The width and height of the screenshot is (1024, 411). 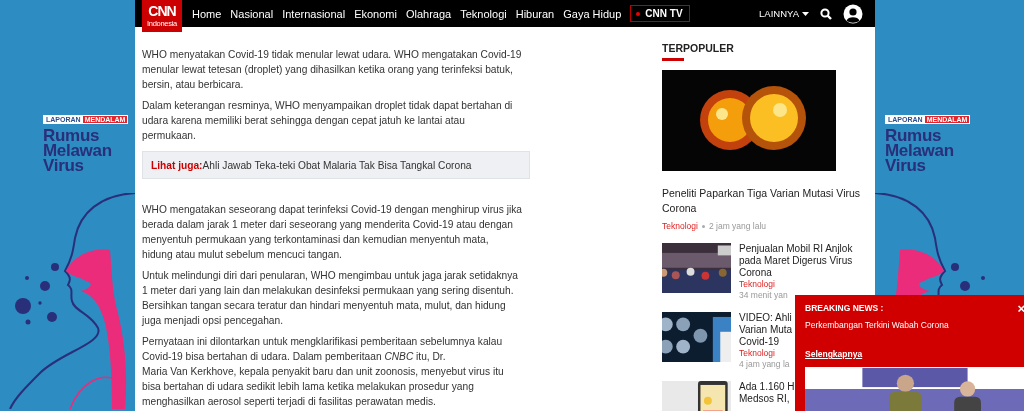 I want to click on live-tv-link: CNN TV, so click(x=660, y=13).